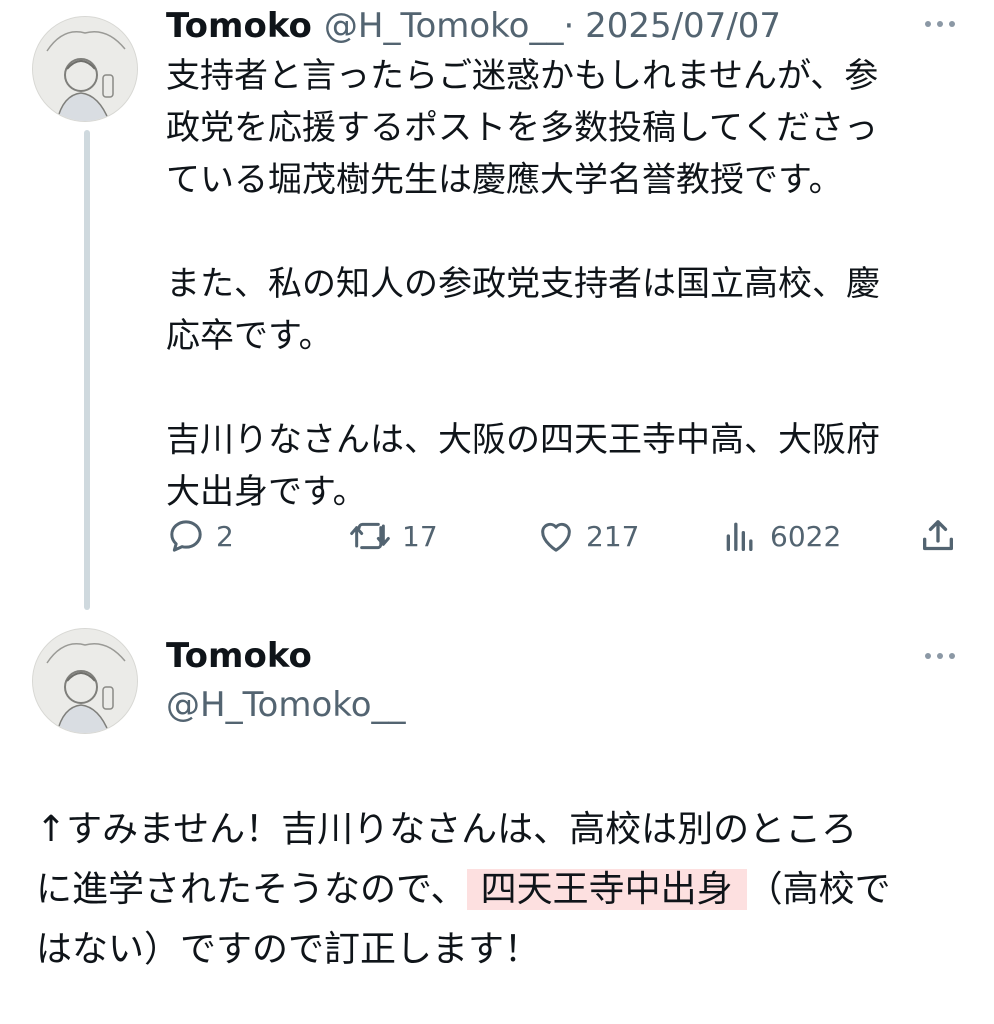 This screenshot has height=1024, width=994. Describe the element at coordinates (672, 26) in the screenshot. I see `post-date: · 2025/07/07` at that location.